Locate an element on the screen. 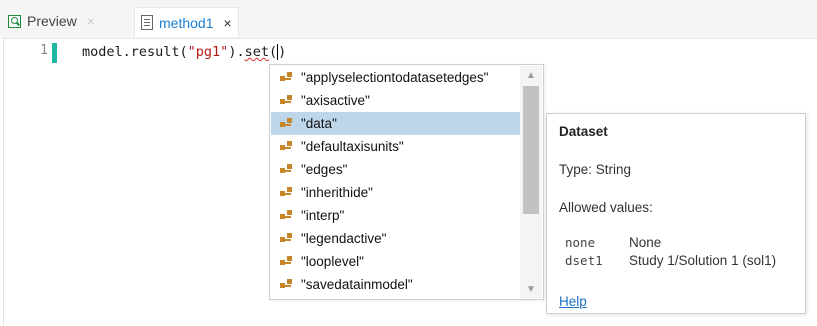  completion-item-label: "edges" is located at coordinates (324, 169).